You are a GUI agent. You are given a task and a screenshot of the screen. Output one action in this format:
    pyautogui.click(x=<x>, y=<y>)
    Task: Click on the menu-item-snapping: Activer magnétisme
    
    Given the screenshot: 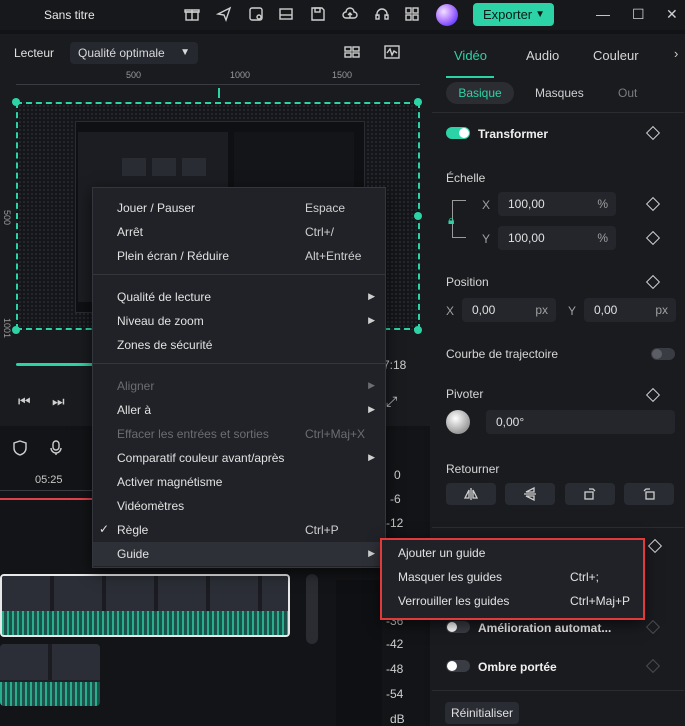 What is the action you would take?
    pyautogui.click(x=239, y=482)
    